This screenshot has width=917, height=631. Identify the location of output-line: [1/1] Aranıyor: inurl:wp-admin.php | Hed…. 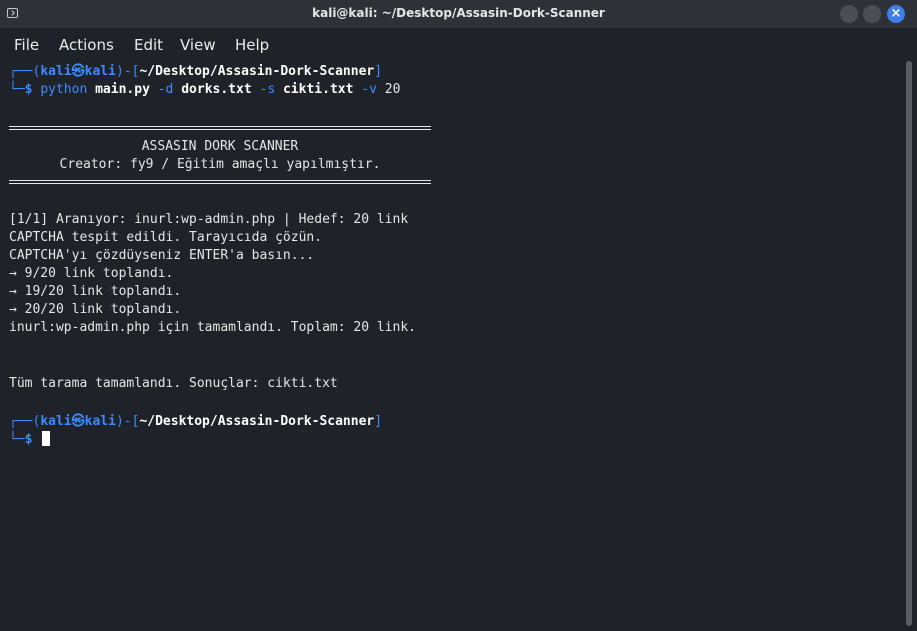
(209, 219).